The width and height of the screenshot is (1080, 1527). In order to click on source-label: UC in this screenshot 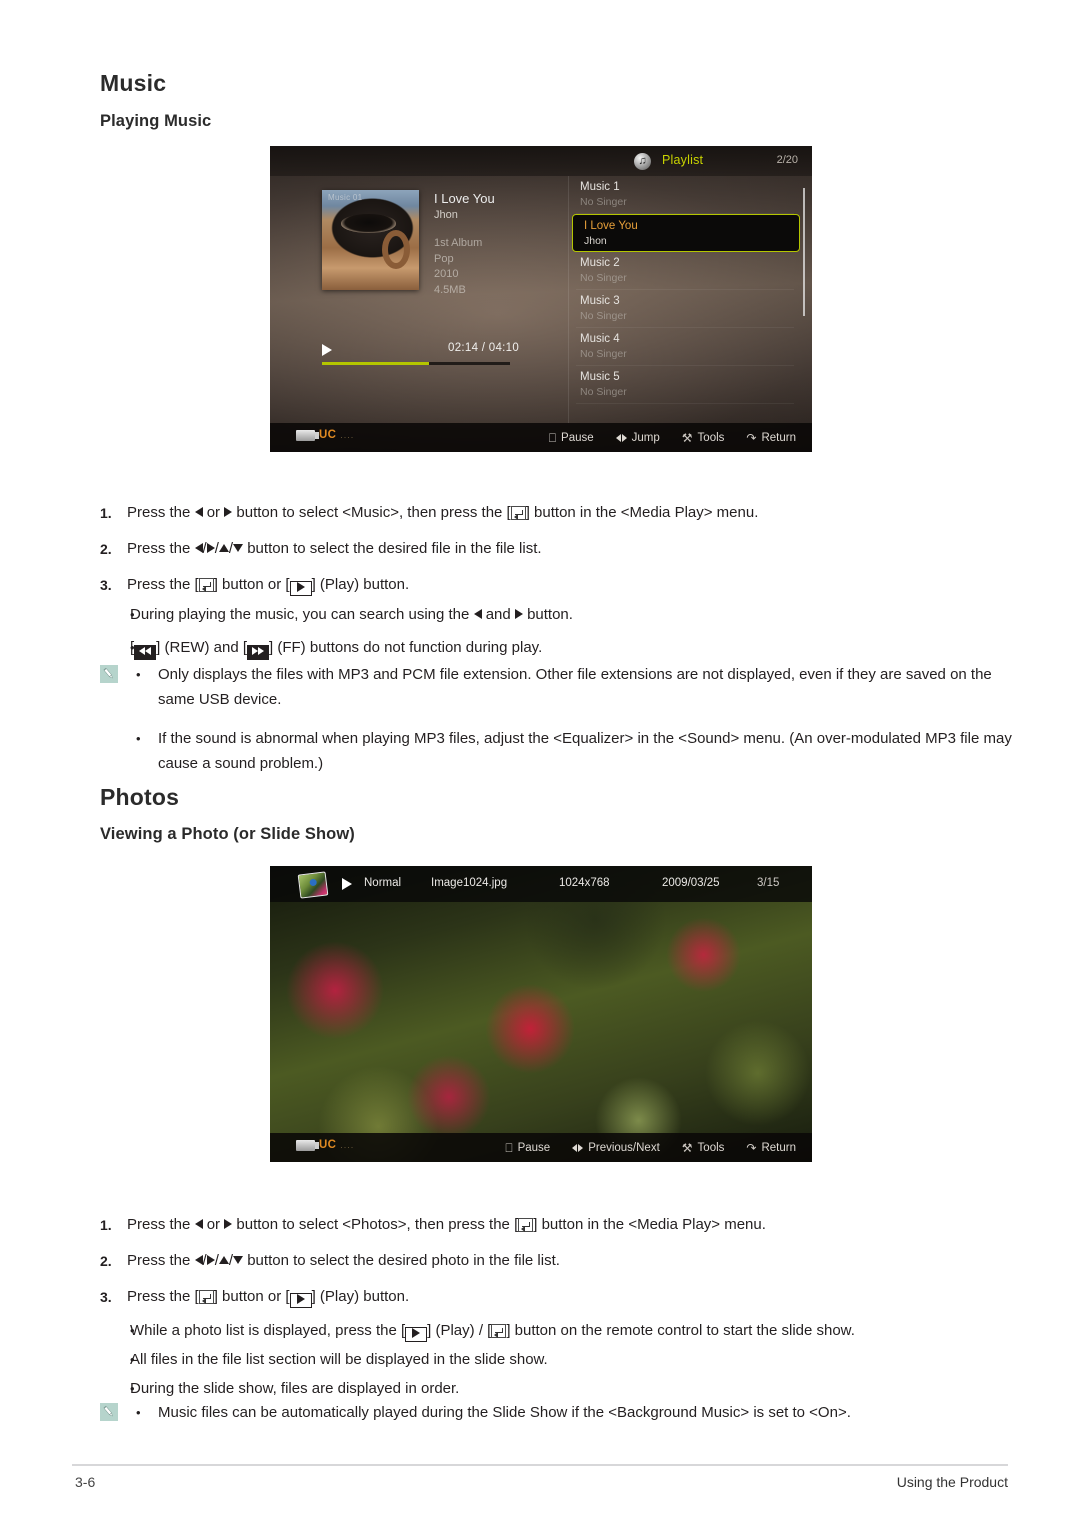, I will do `click(328, 1145)`.